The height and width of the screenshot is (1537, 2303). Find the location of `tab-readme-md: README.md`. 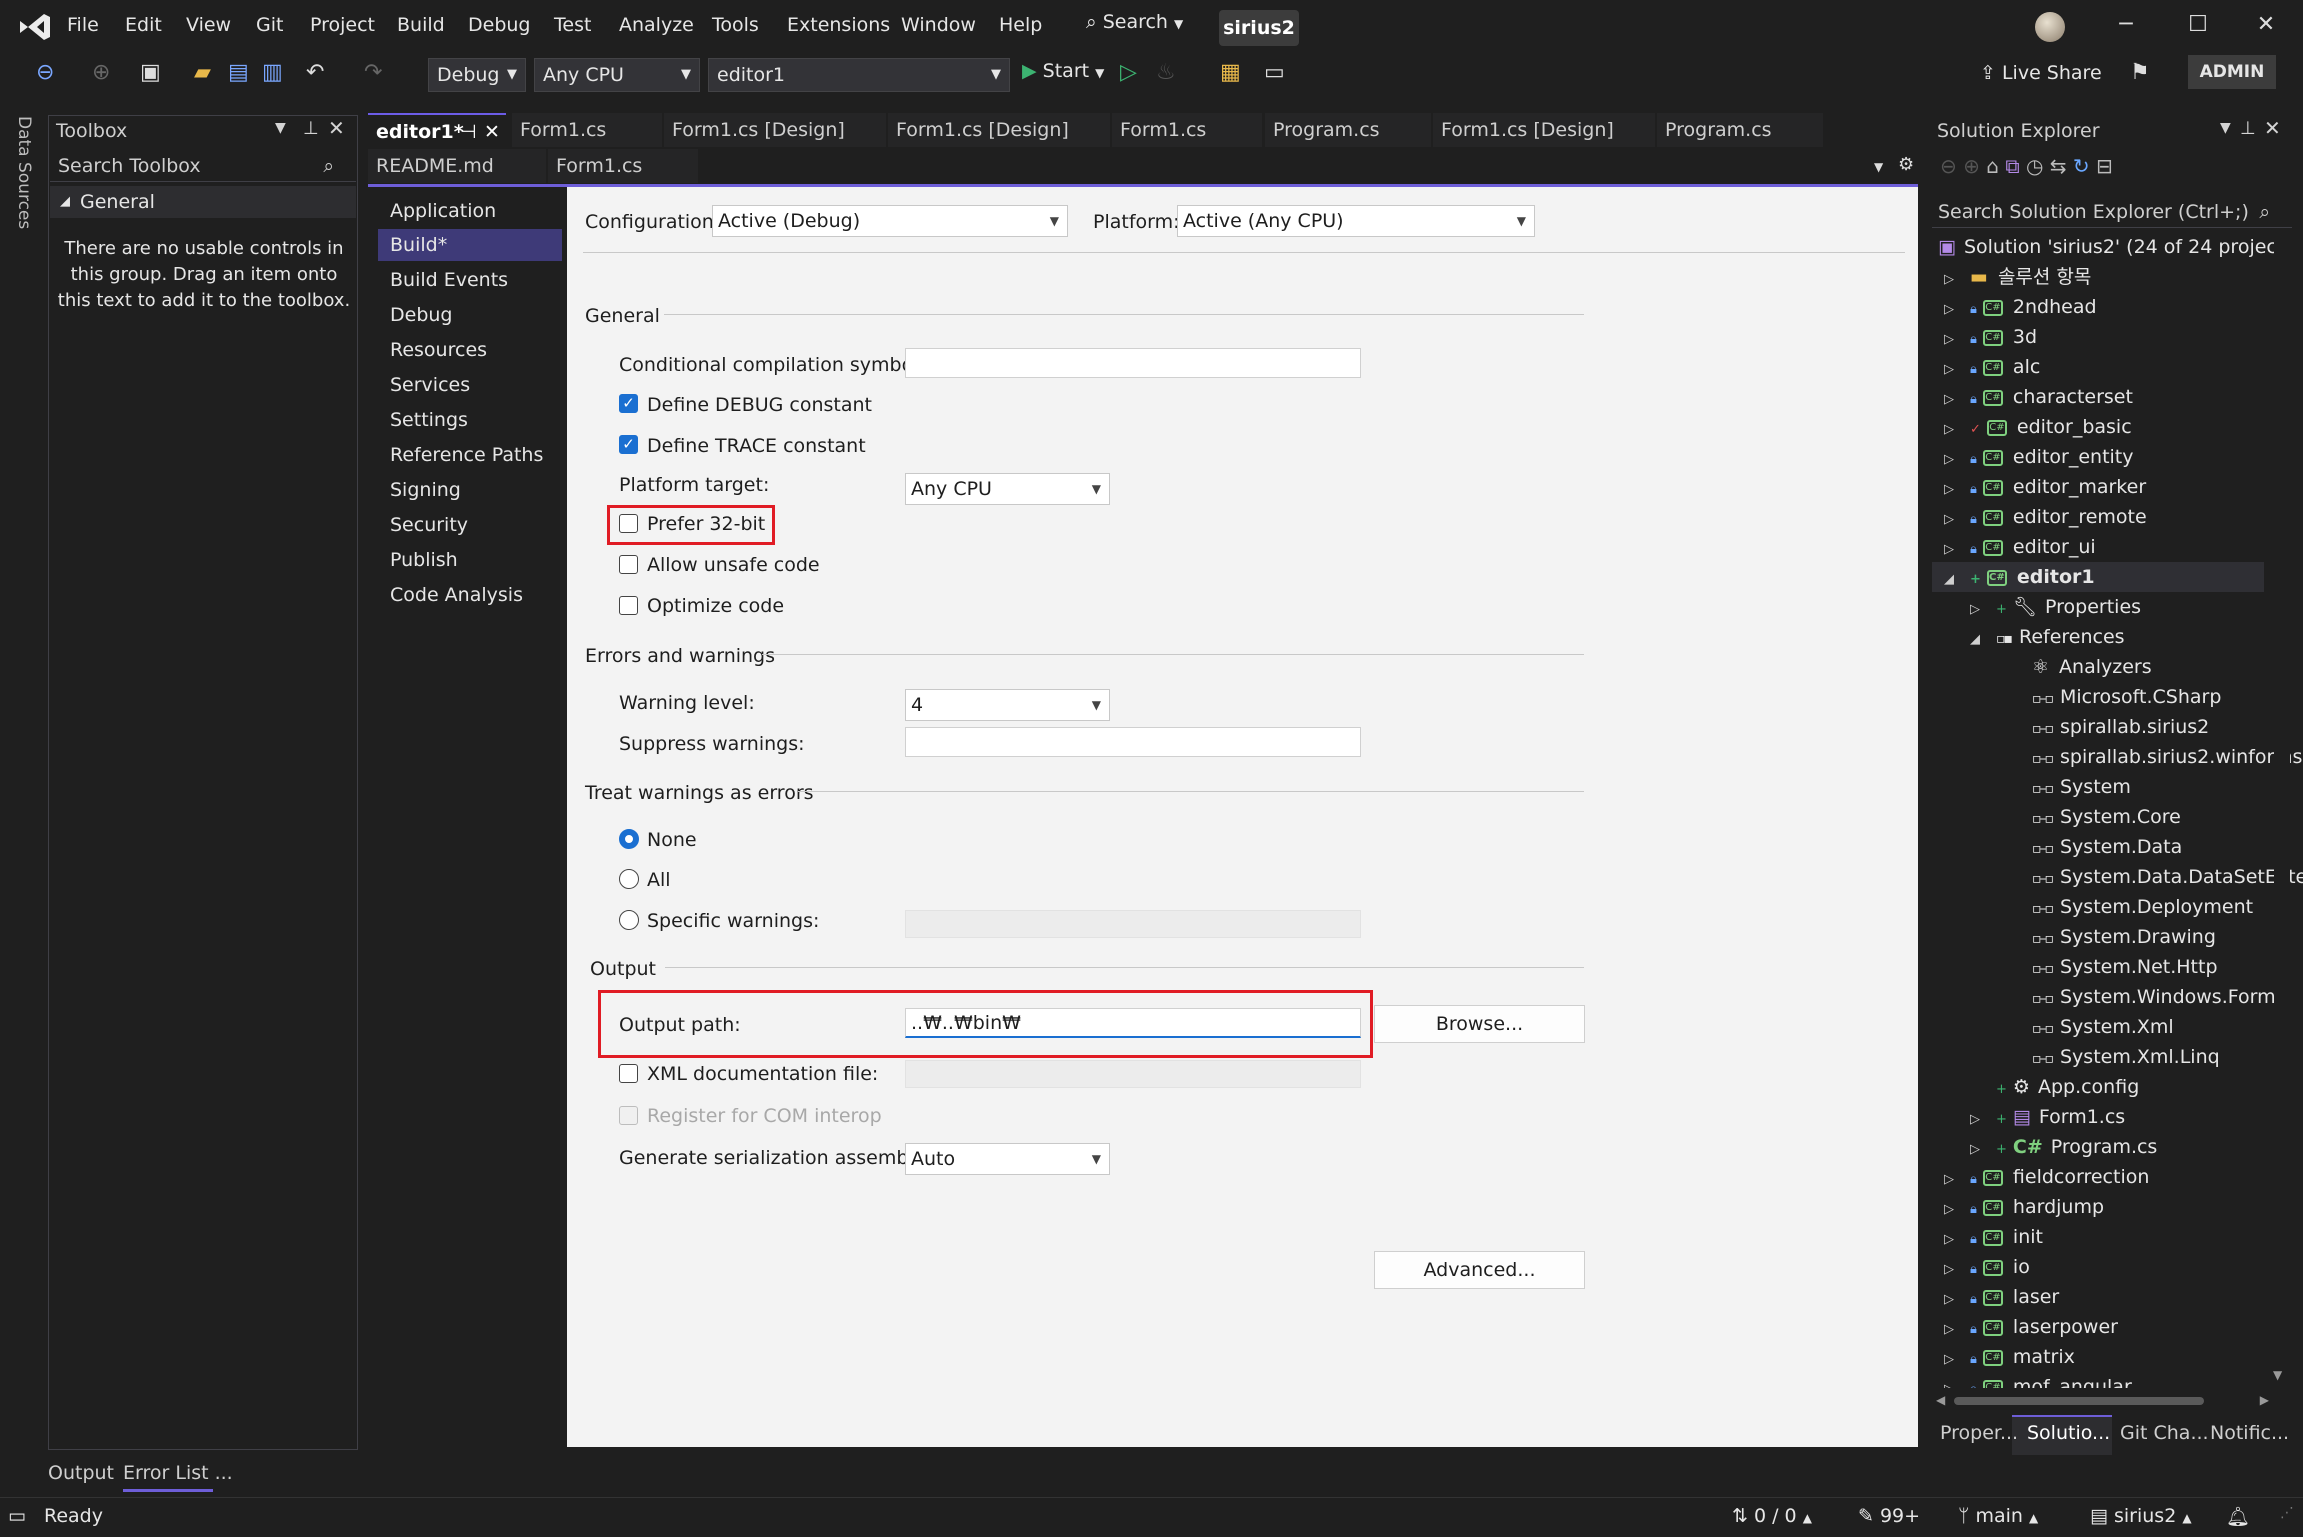

tab-readme-md: README.md is located at coordinates (457, 166).